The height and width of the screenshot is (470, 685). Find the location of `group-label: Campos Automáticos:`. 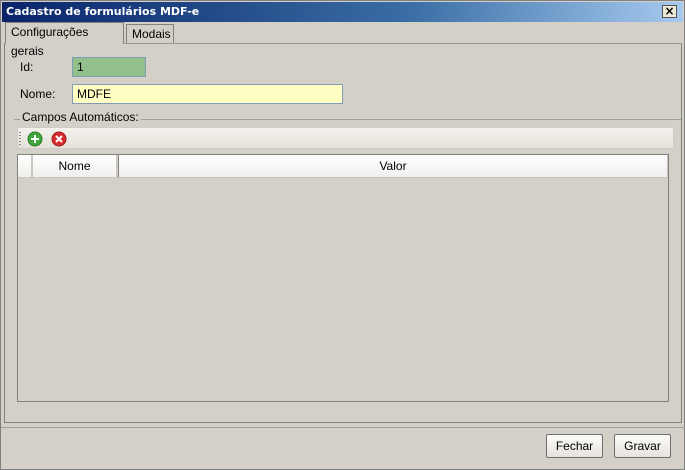

group-label: Campos Automáticos: is located at coordinates (80, 117).